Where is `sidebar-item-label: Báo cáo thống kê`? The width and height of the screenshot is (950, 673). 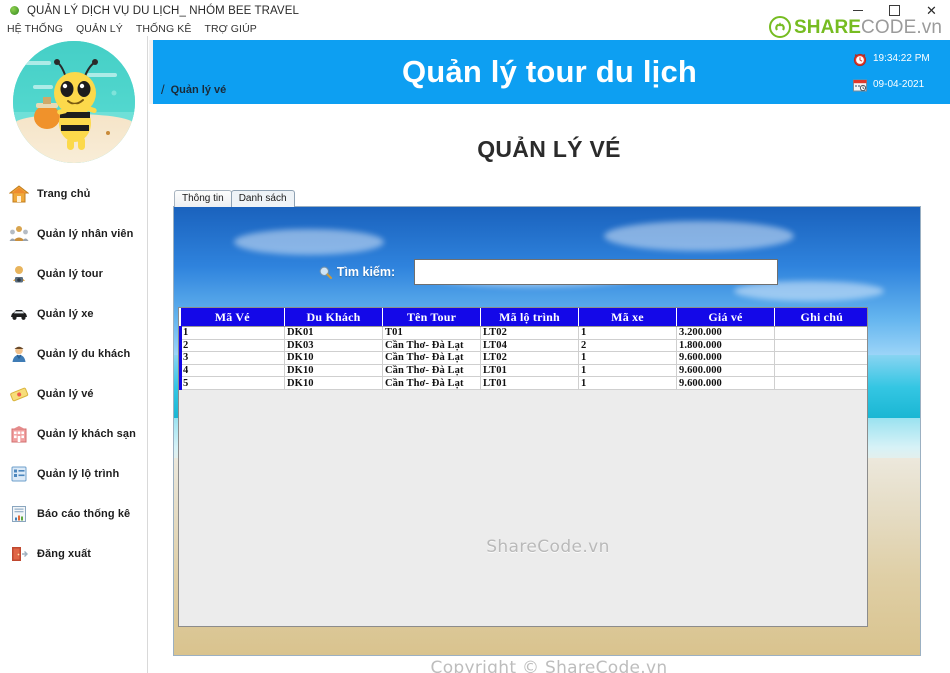 sidebar-item-label: Báo cáo thống kê is located at coordinates (84, 514).